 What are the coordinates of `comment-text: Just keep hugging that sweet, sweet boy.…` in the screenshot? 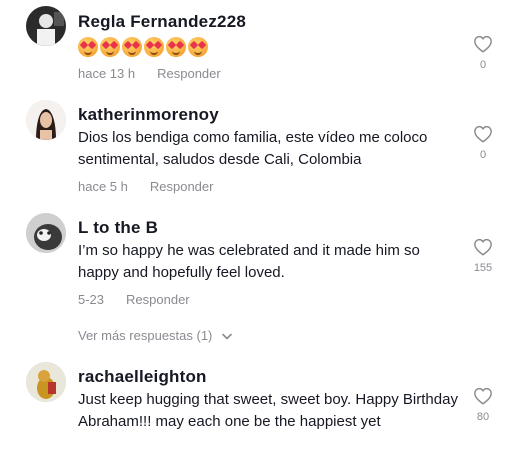 It's located at (268, 410).